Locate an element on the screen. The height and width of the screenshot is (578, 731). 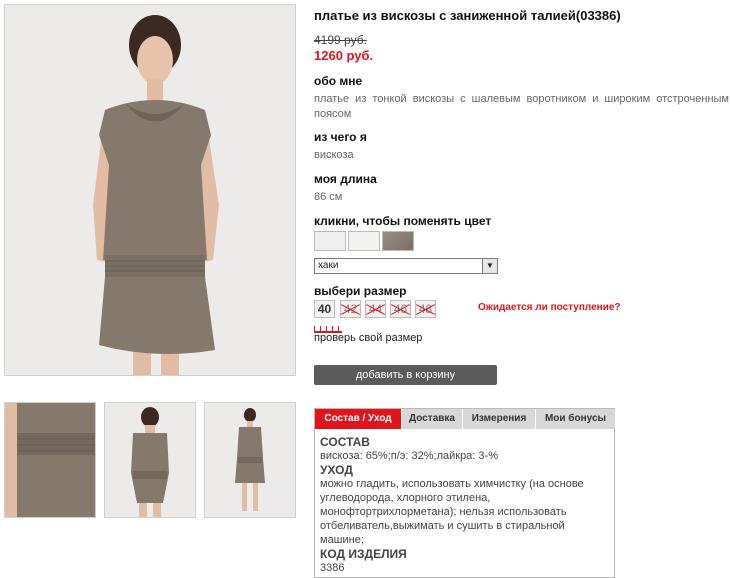
size-heading: выбери размер is located at coordinates (360, 291).